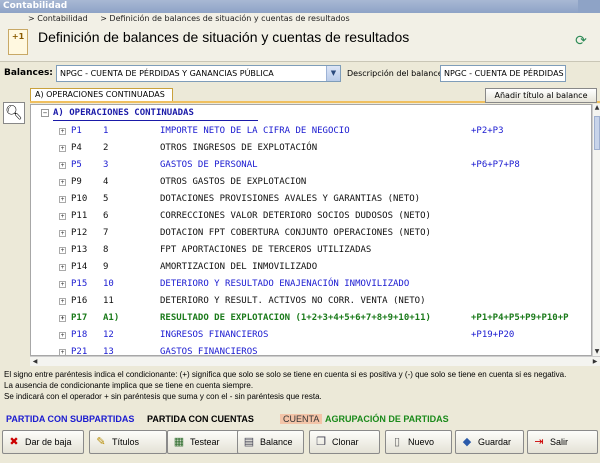  I want to click on tree-root: − A) OPERACIONES CONTINUADAS, so click(117, 113).